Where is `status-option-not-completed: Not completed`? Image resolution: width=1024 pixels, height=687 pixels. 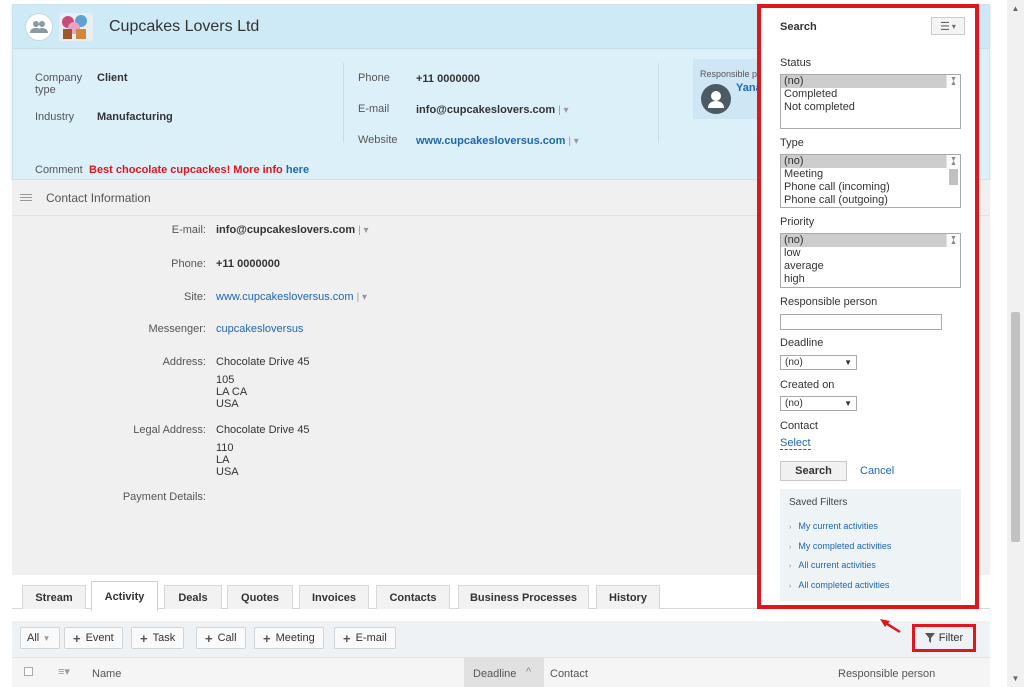 status-option-not-completed: Not completed is located at coordinates (870, 107).